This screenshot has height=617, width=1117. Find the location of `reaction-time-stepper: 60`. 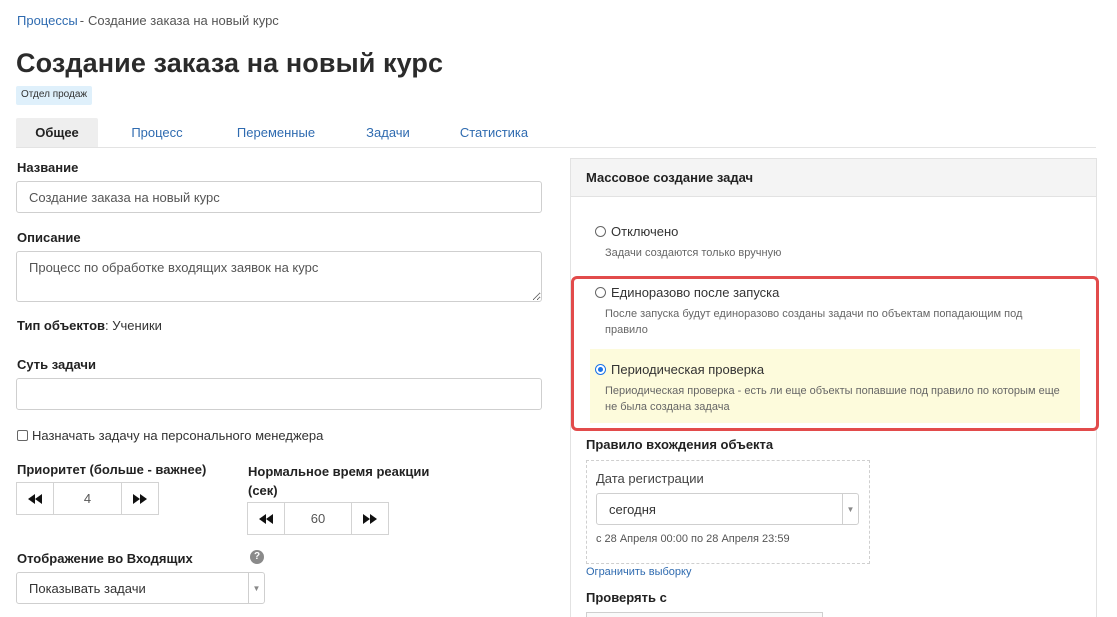

reaction-time-stepper: 60 is located at coordinates (318, 518).